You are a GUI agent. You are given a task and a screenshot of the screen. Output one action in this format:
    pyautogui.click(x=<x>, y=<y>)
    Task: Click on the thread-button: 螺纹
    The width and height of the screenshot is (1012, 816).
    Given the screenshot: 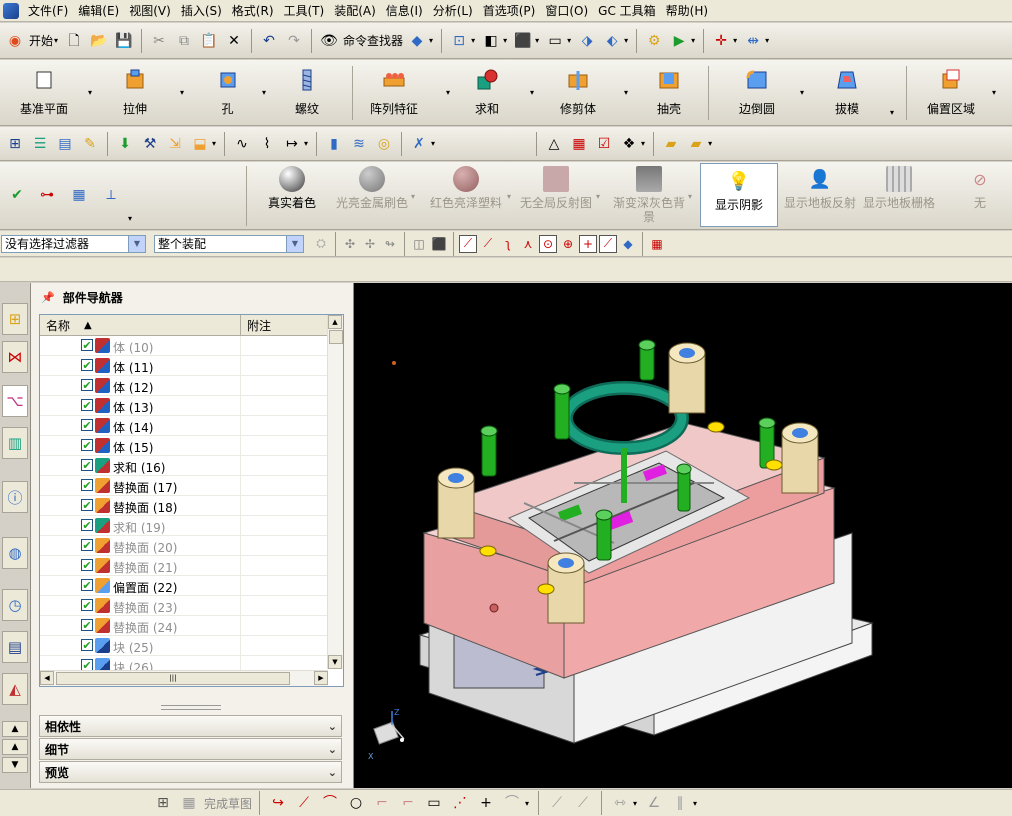 What is the action you would take?
    pyautogui.click(x=307, y=92)
    